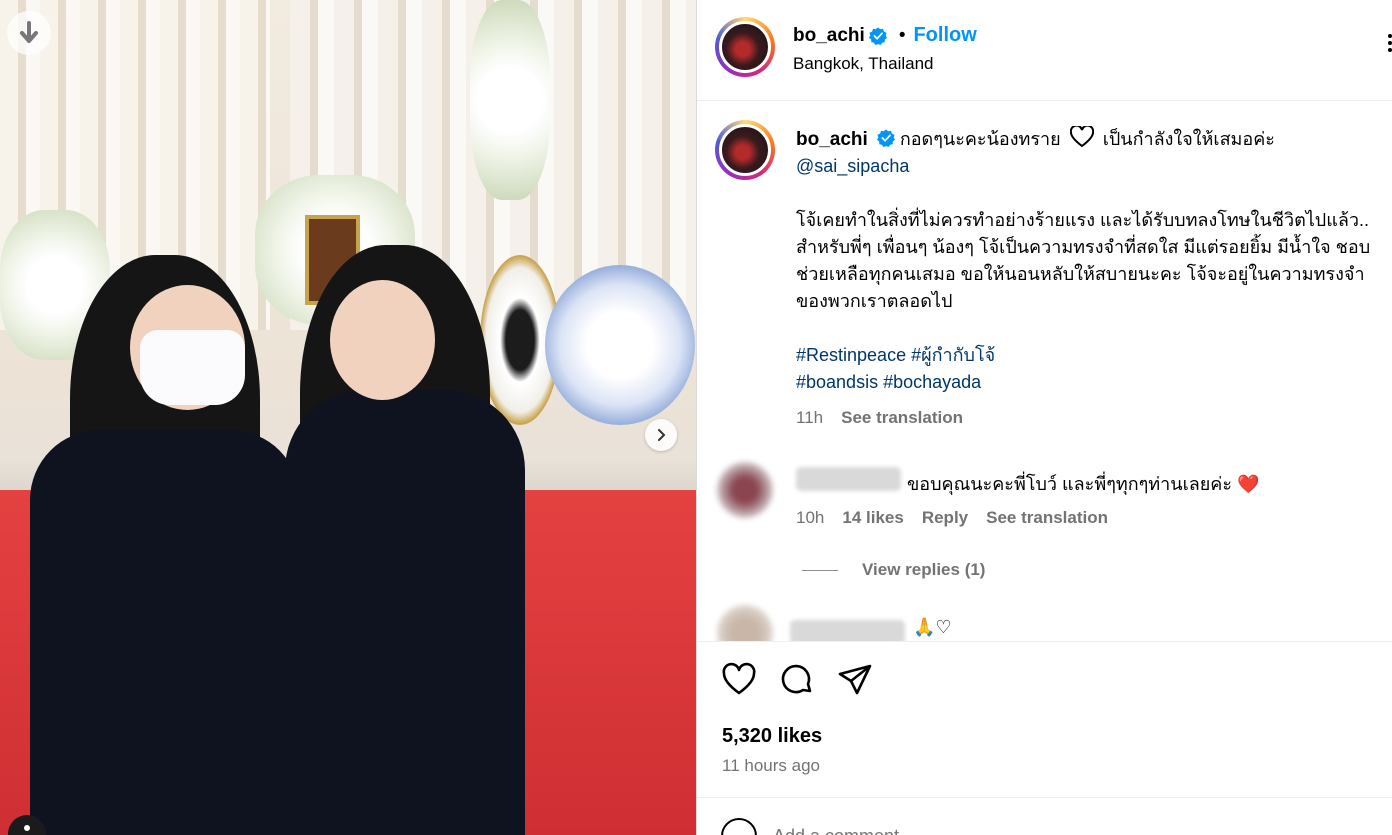 The image size is (1392, 835). I want to click on person-left, so click(165, 632).